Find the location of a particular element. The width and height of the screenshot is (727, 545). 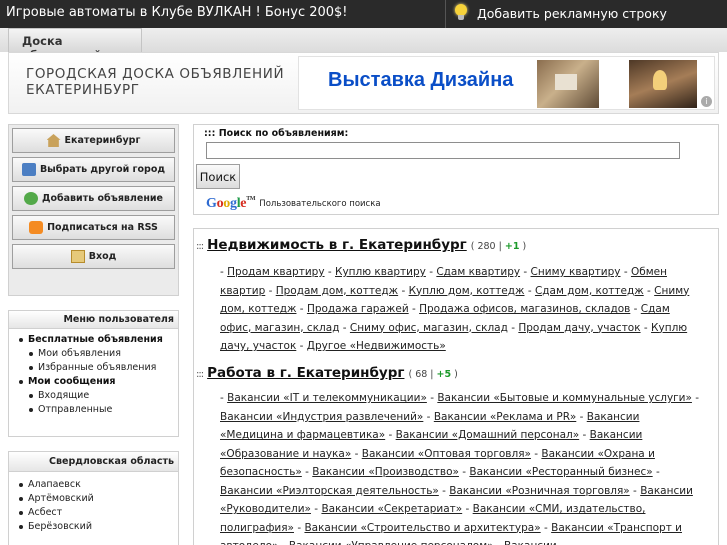

category-jobs: ::: Работа в г. Екатеринбург ( 68 | +5 ) is located at coordinates (327, 373).